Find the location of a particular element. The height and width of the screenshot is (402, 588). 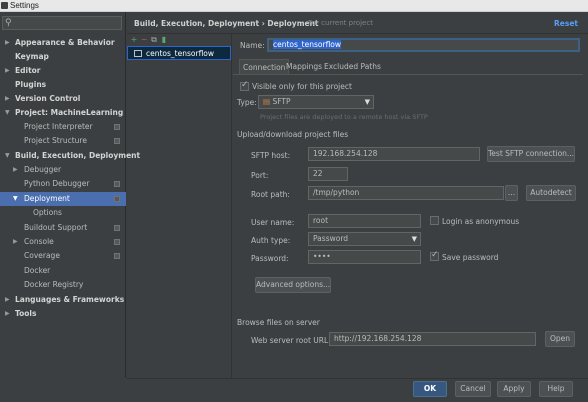

server-name: centos_tensorflow is located at coordinates (180, 53).